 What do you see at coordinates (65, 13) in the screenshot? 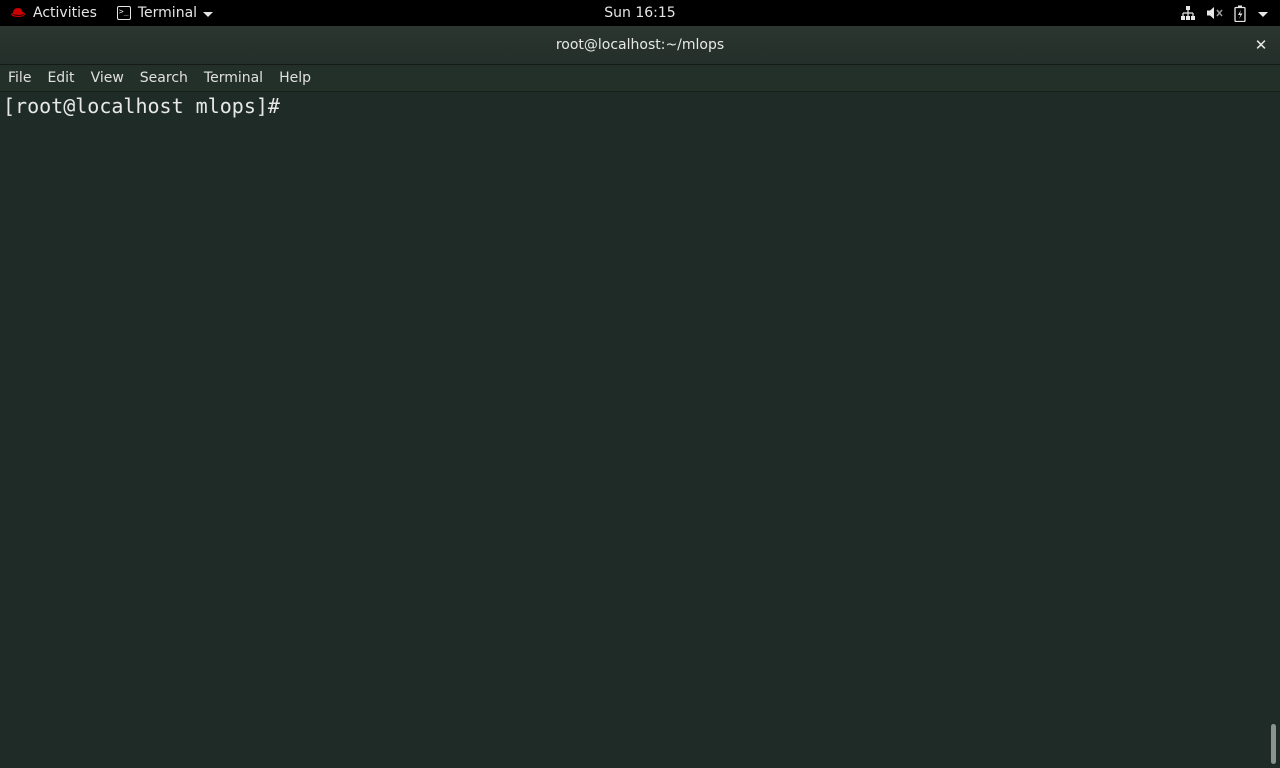
I see `activities-label: Activities` at bounding box center [65, 13].